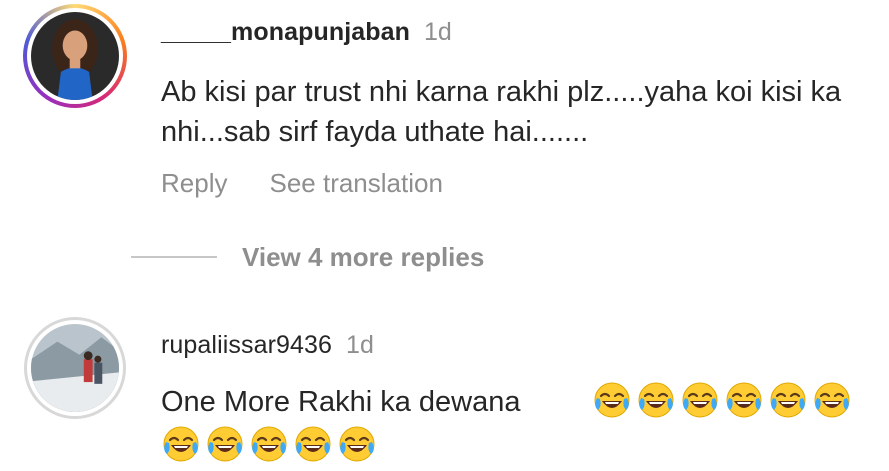 This screenshot has width=889, height=471. Describe the element at coordinates (194, 183) in the screenshot. I see `reply-button: Reply` at that location.